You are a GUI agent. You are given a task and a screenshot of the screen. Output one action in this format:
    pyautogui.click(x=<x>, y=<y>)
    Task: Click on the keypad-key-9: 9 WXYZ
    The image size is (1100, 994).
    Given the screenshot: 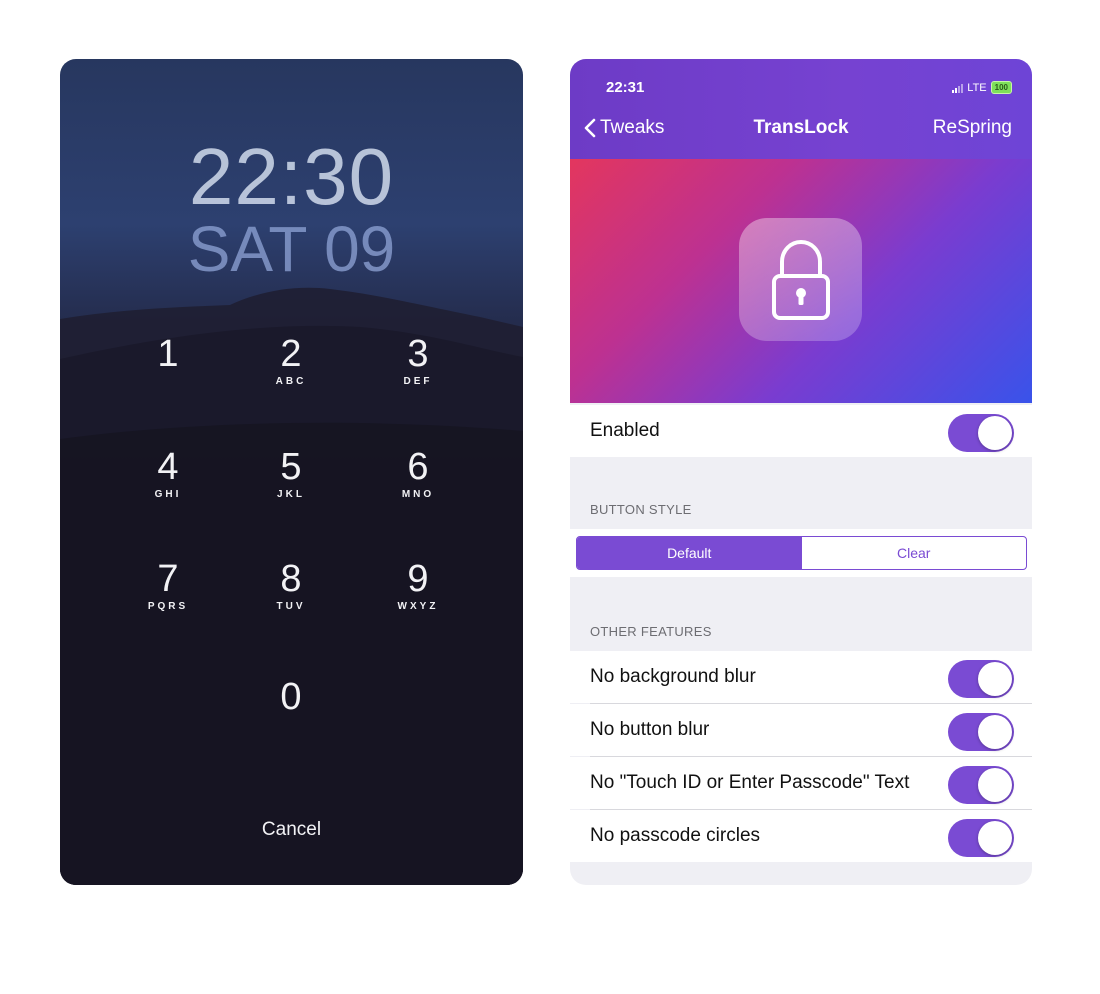 What is the action you would take?
    pyautogui.click(x=418, y=586)
    